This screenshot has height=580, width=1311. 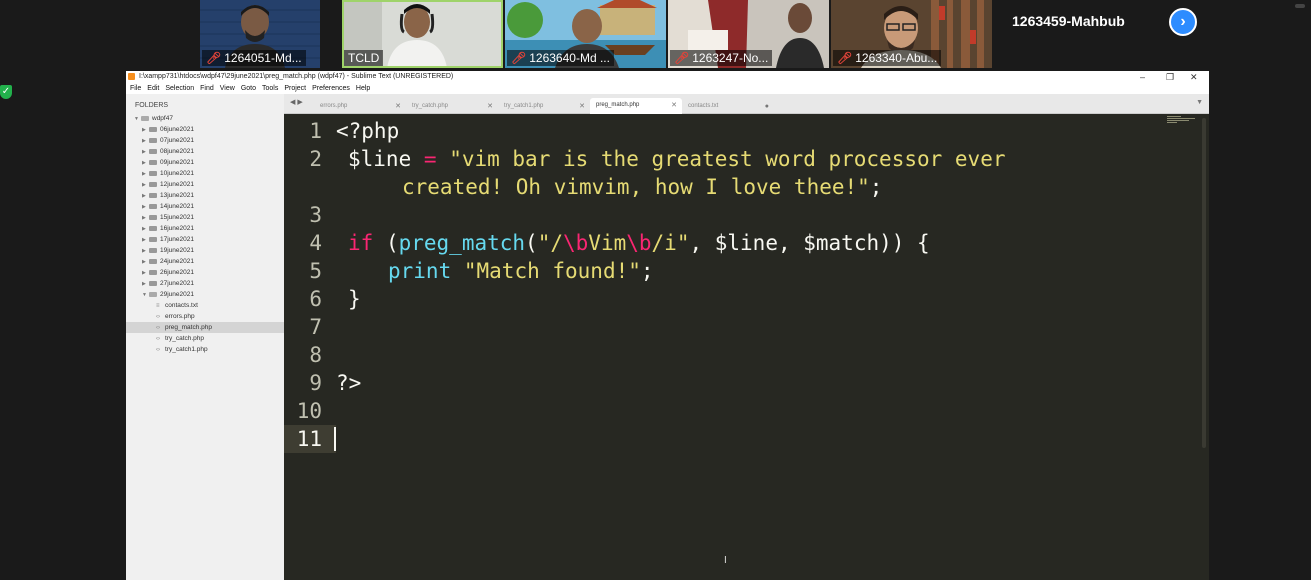 I want to click on line-number: 5, so click(x=315, y=271).